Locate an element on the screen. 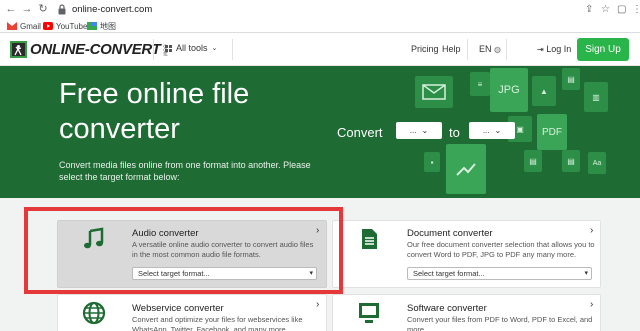  card-title: Document converter is located at coordinates (450, 233).